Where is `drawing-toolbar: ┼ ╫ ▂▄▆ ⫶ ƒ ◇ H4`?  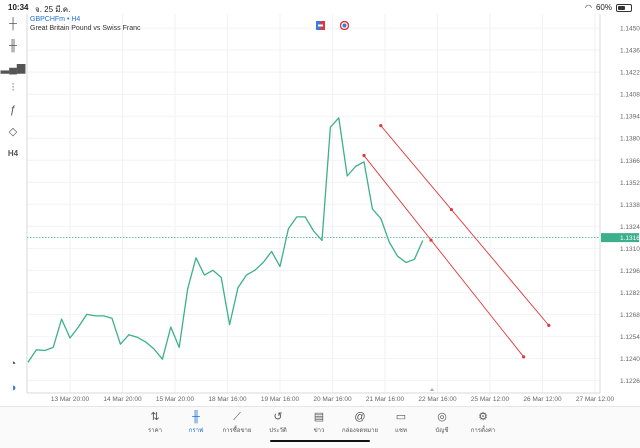 drawing-toolbar: ┼ ╫ ▂▄▆ ⫶ ƒ ◇ H4 is located at coordinates (13, 207).